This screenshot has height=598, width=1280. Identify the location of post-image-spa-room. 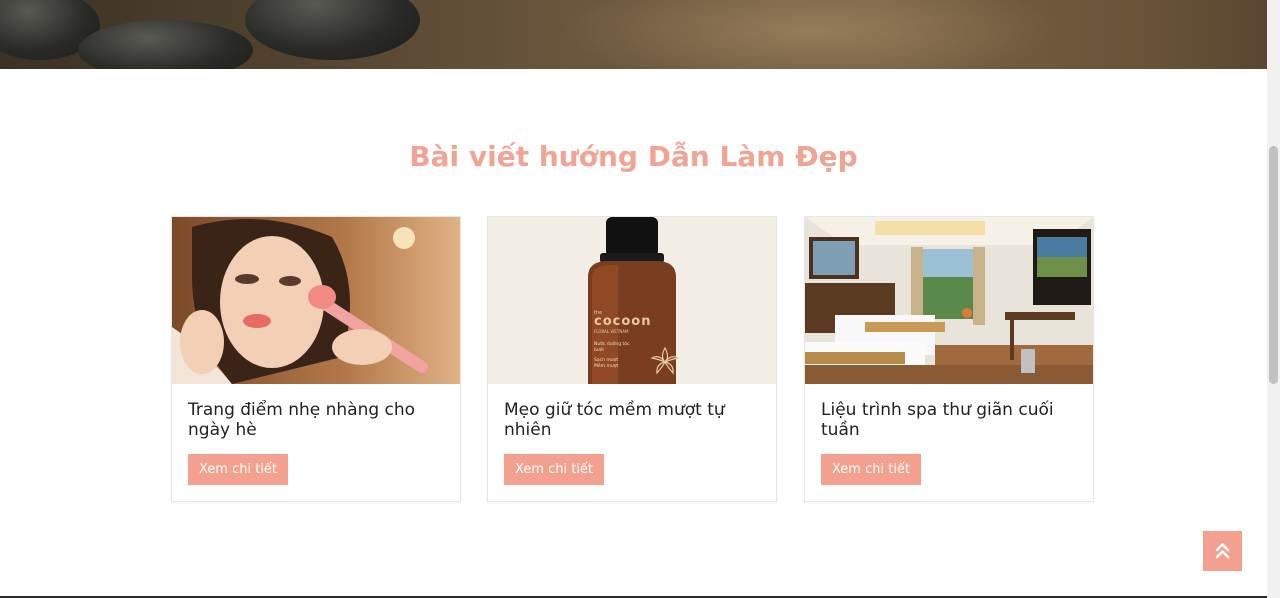
(949, 300).